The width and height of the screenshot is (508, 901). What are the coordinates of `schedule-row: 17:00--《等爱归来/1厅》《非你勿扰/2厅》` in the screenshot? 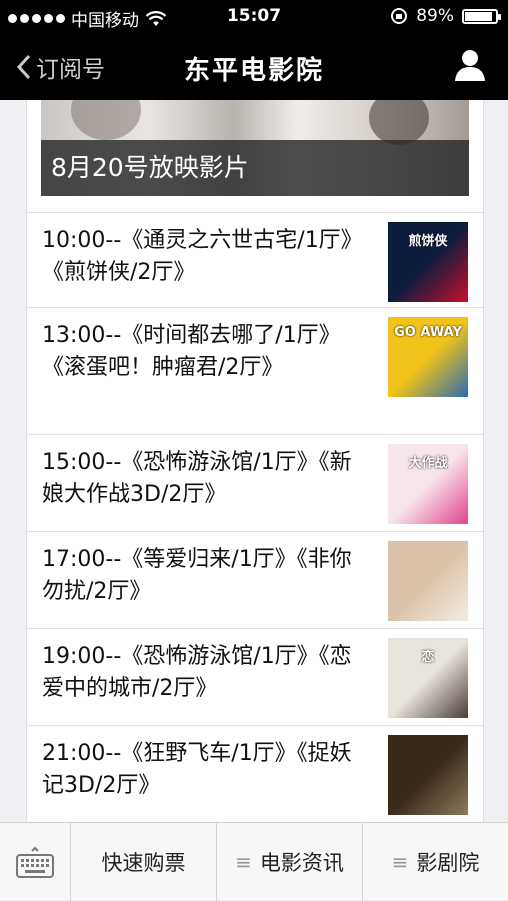 It's located at (255, 579).